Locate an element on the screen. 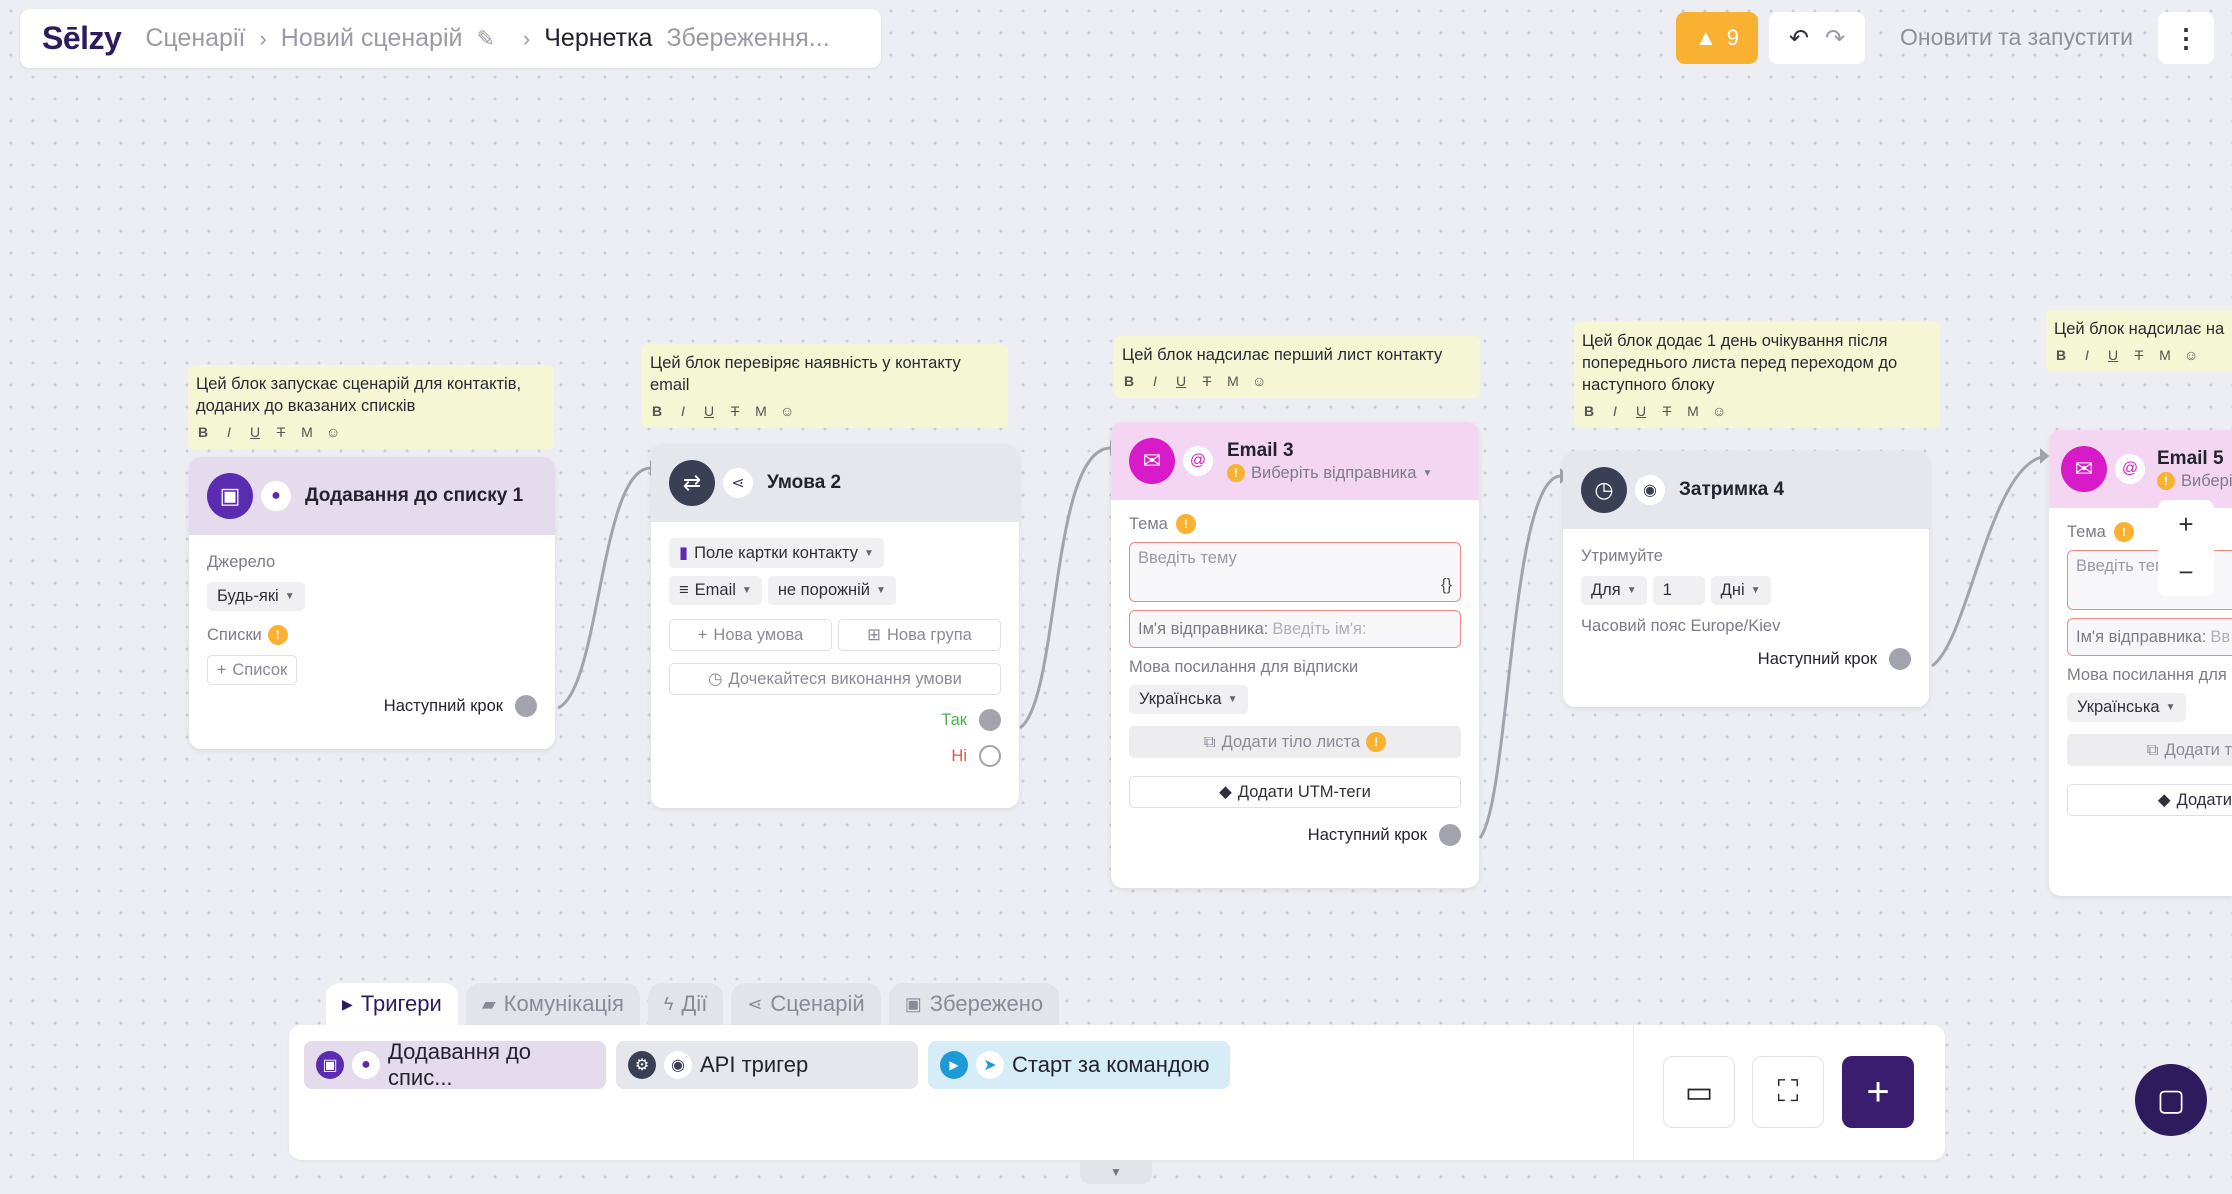 This screenshot has height=1194, width=2232. comment-button: ▭ is located at coordinates (1699, 1092).